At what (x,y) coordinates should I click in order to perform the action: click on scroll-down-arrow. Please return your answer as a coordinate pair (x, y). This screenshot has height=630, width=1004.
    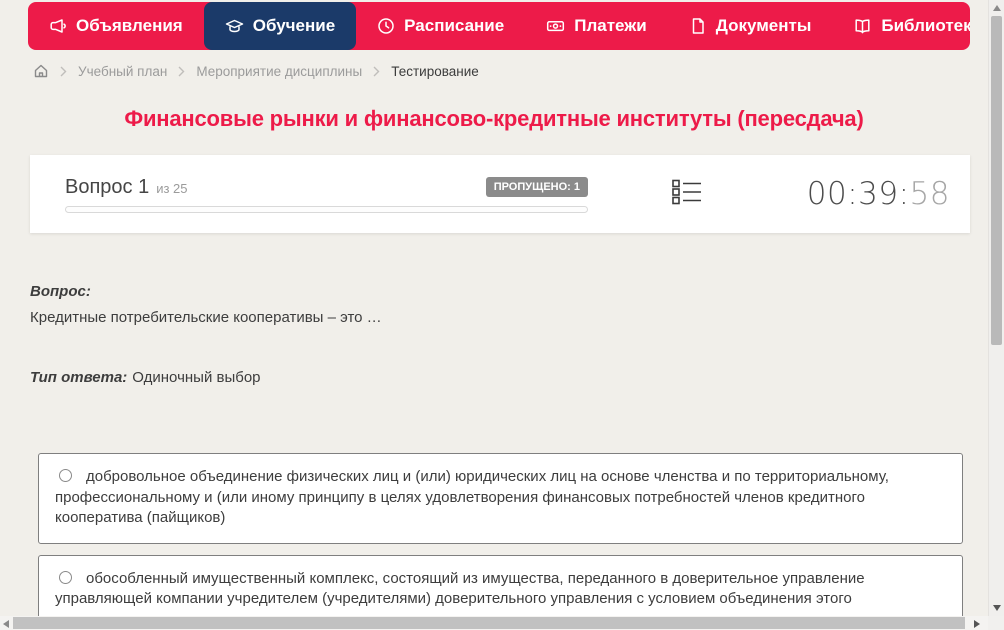
    Looking at the image, I should click on (997, 608).